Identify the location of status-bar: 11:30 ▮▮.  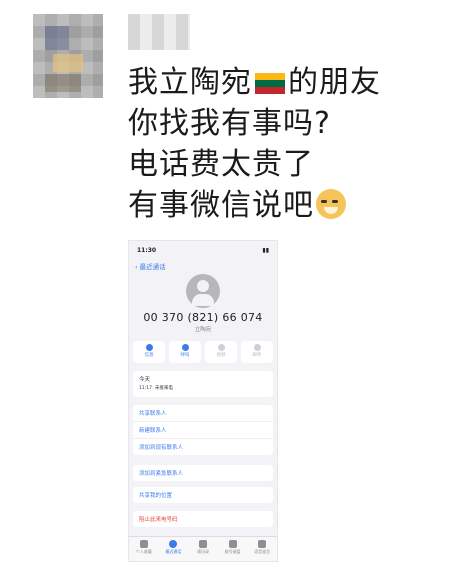
(203, 250).